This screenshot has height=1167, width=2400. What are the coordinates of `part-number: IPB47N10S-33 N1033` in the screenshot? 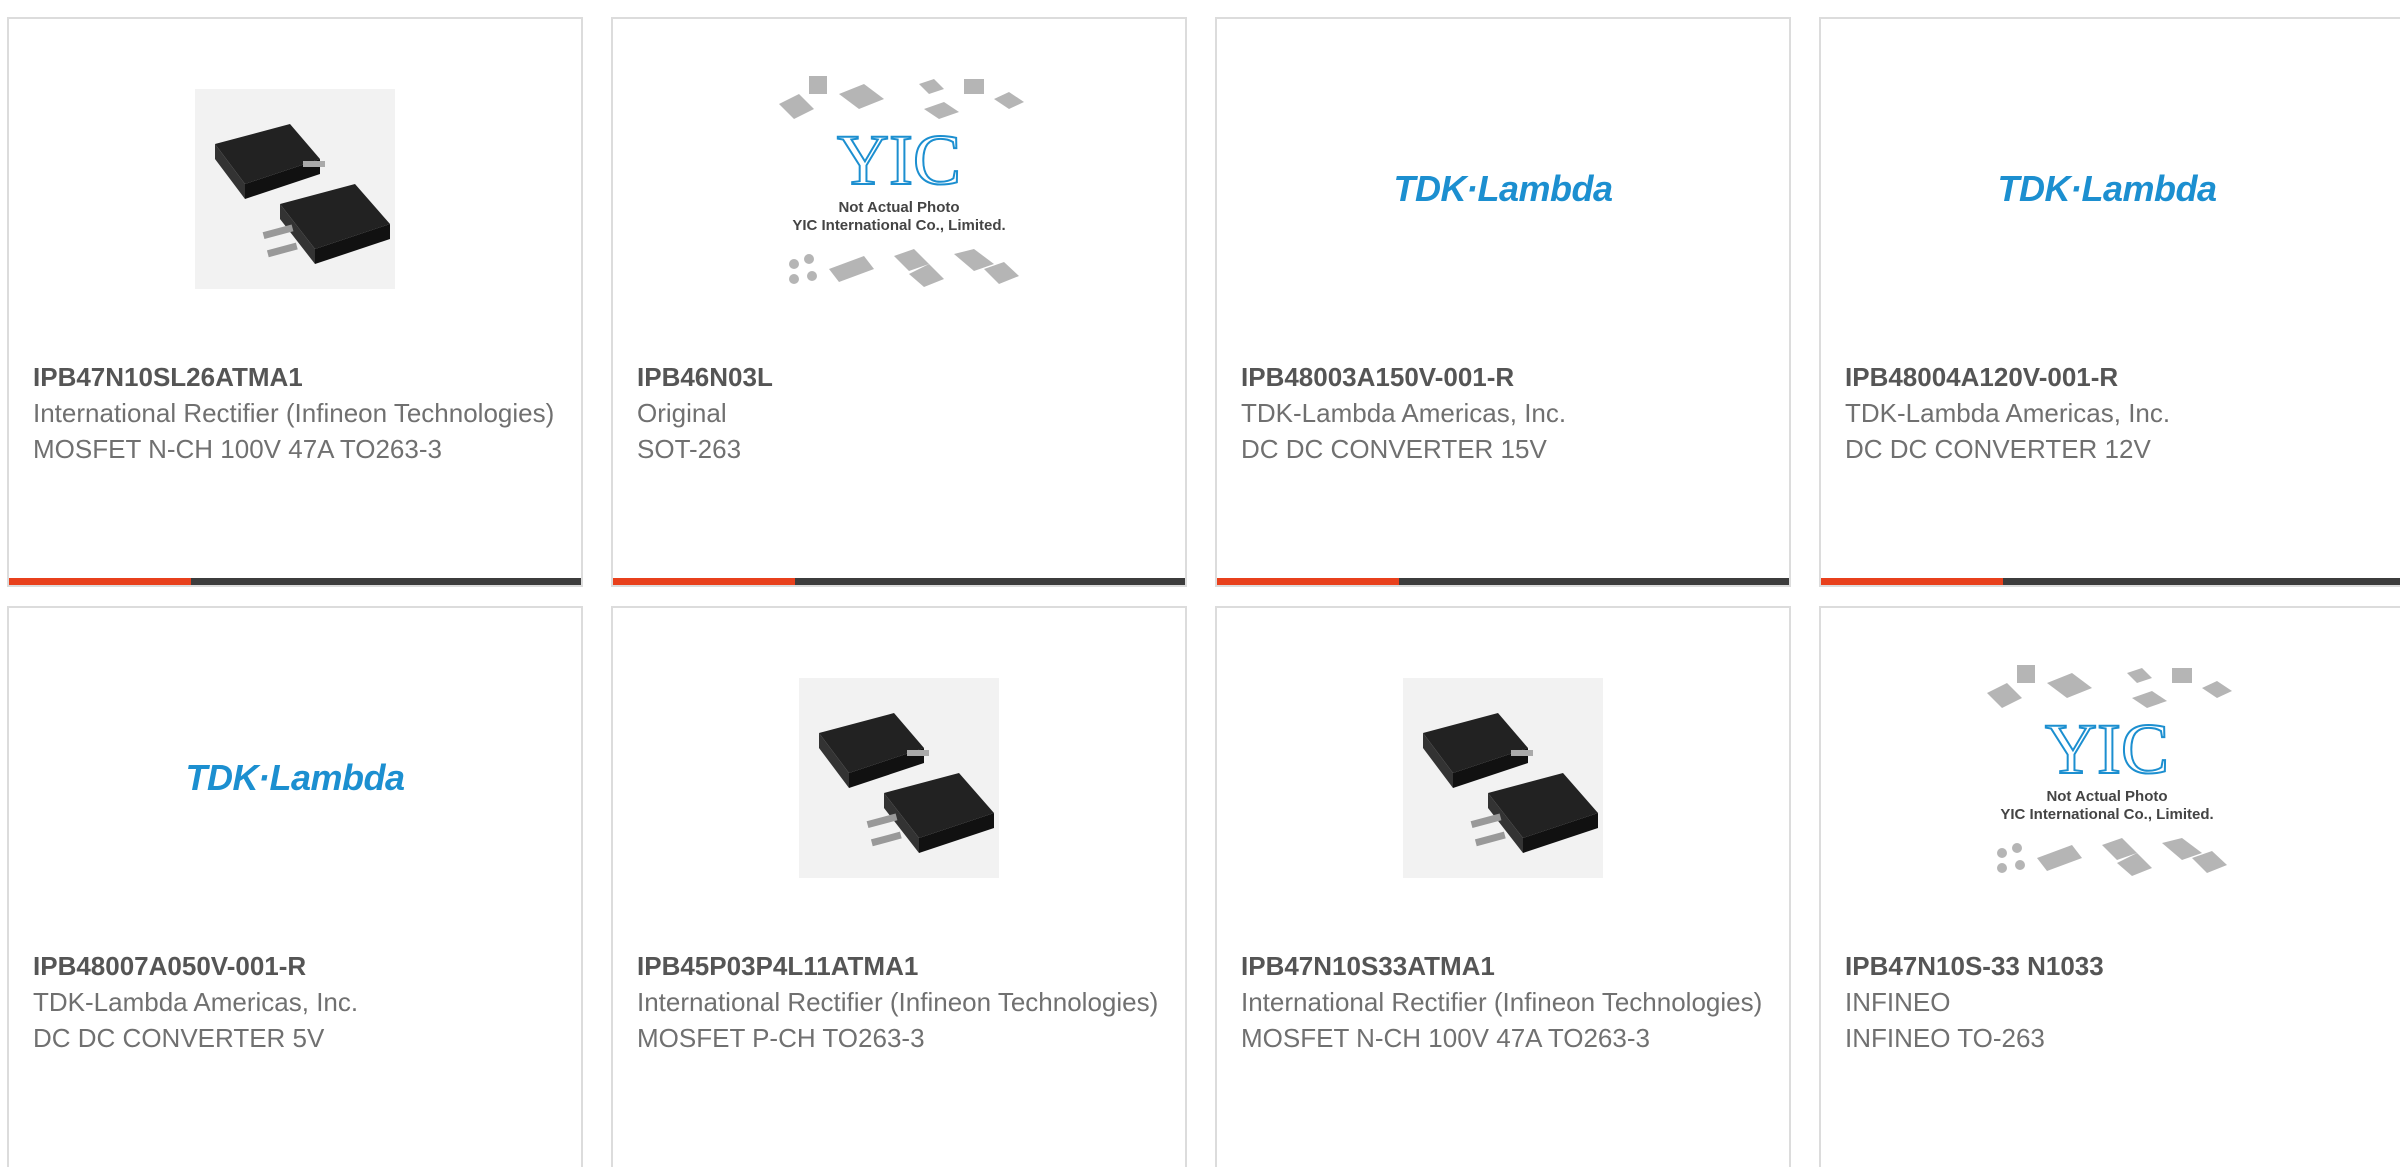 It's located at (2114, 966).